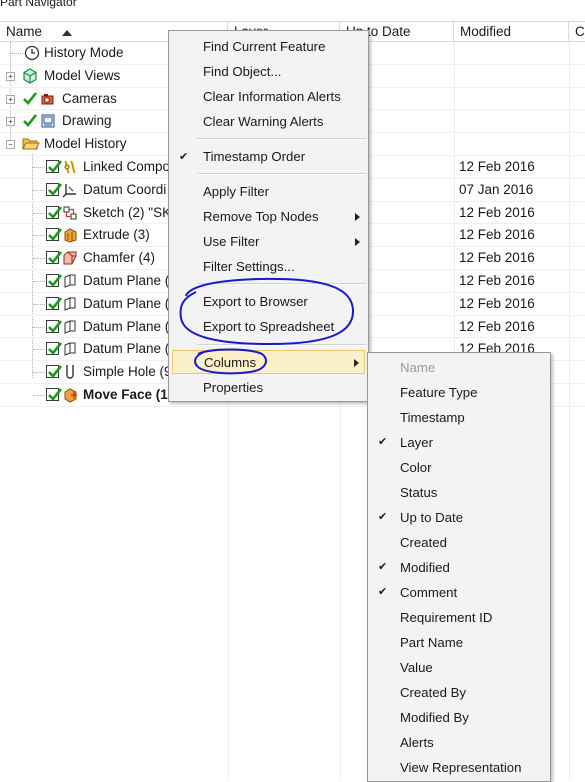 The width and height of the screenshot is (585, 782). I want to click on annotation-overlay, so click(267, 326).